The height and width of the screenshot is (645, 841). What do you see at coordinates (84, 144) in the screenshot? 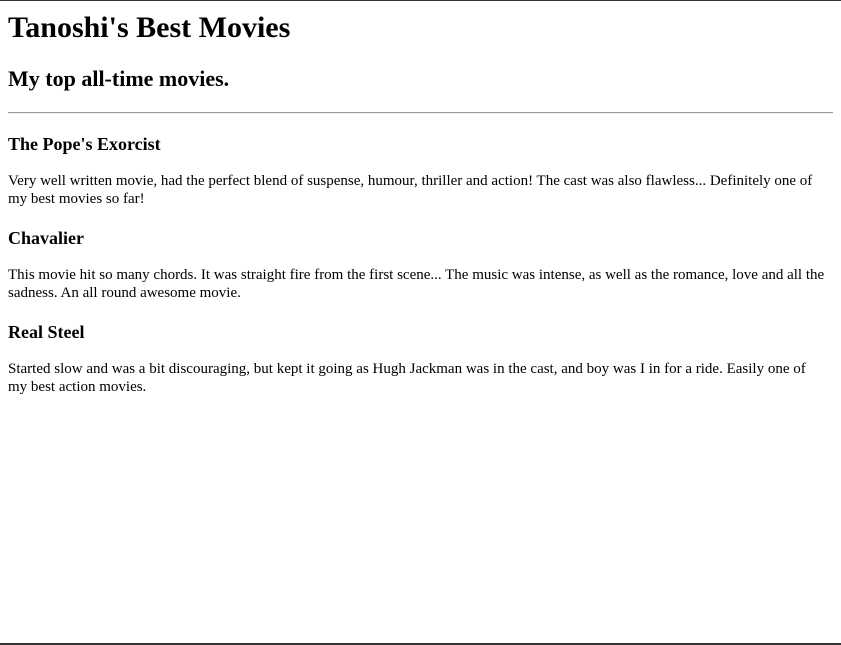
I see `movie-title: The Pope's Exorcist` at bounding box center [84, 144].